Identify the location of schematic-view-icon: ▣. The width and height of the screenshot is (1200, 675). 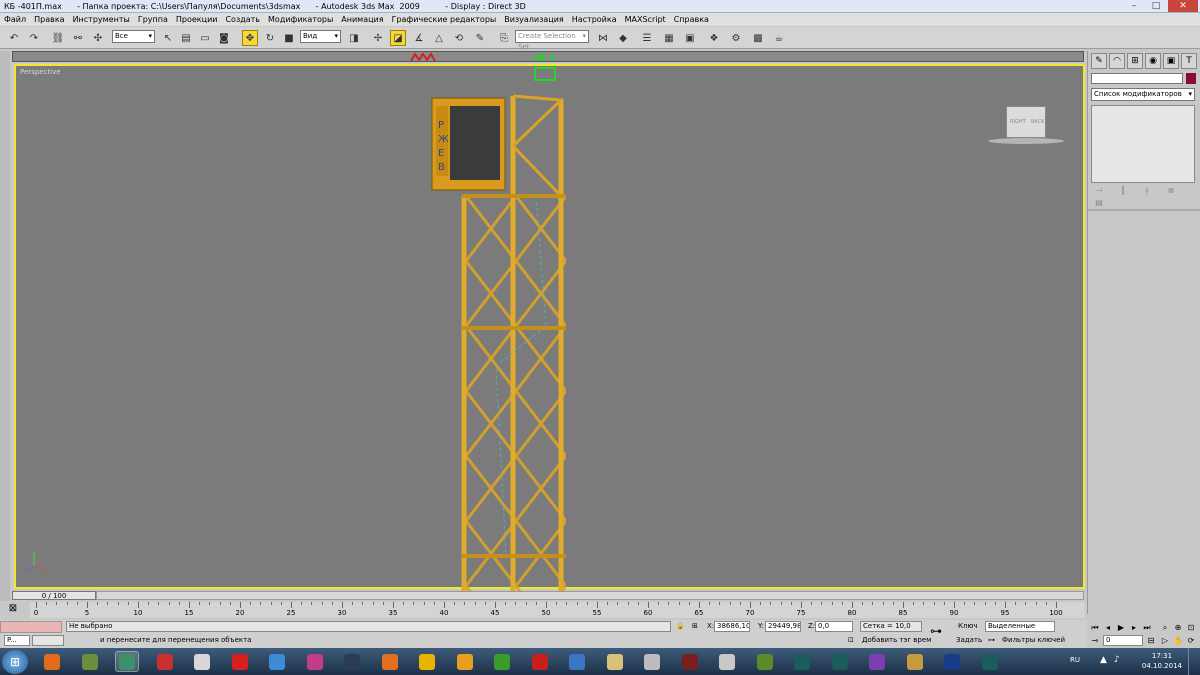
(690, 38).